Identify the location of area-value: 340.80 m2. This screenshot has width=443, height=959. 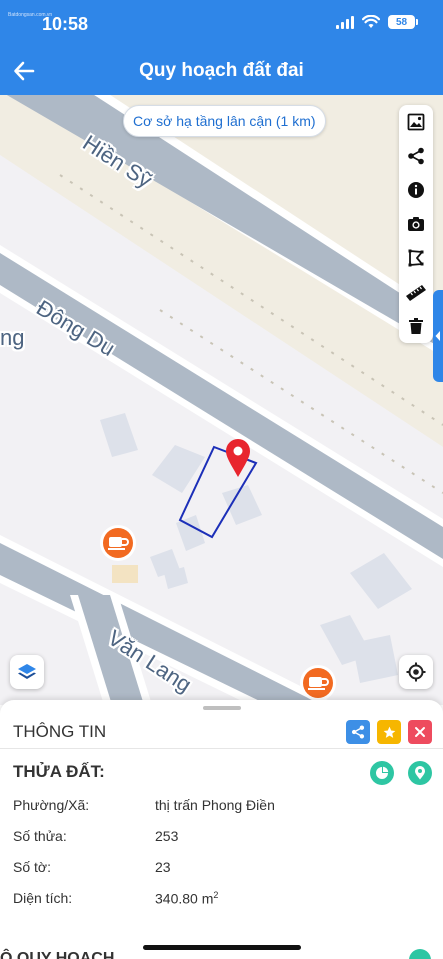
(186, 898).